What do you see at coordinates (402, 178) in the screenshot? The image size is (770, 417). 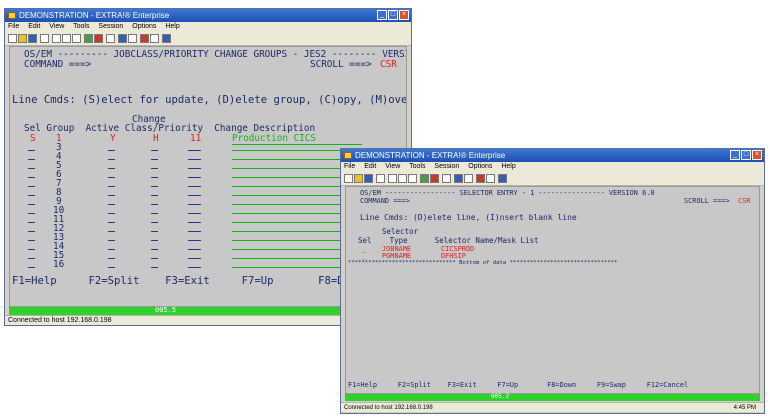 I see `copy-icon` at bounding box center [402, 178].